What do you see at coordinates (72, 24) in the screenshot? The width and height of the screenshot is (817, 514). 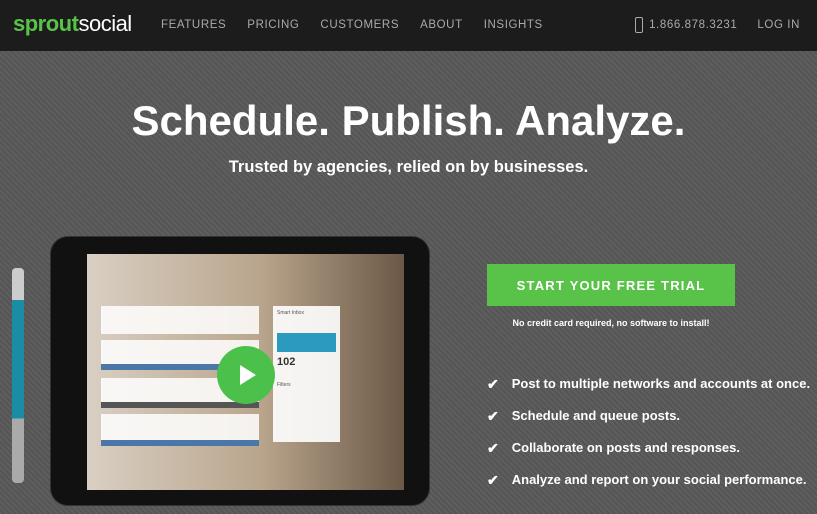 I see `logo: sproutsocial` at bounding box center [72, 24].